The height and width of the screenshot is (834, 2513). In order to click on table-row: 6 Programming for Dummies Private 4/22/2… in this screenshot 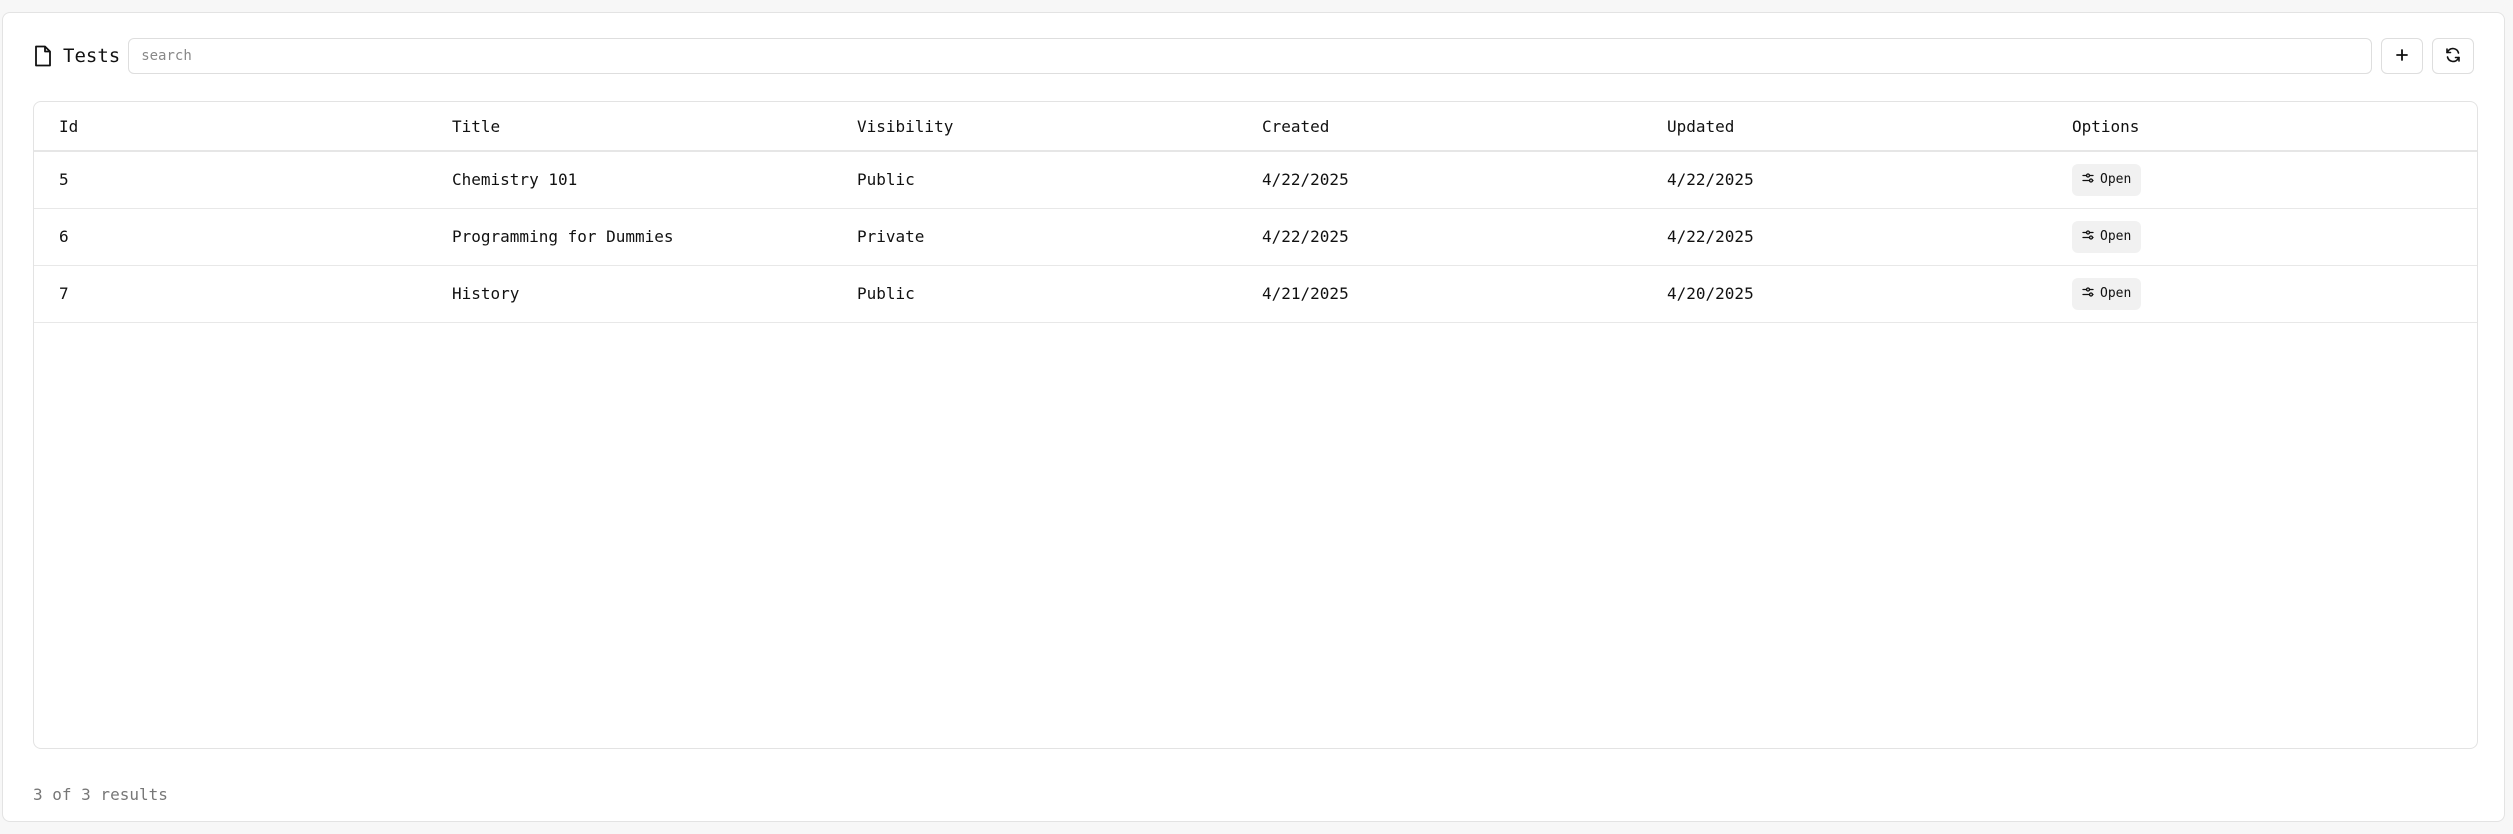, I will do `click(1255, 236)`.